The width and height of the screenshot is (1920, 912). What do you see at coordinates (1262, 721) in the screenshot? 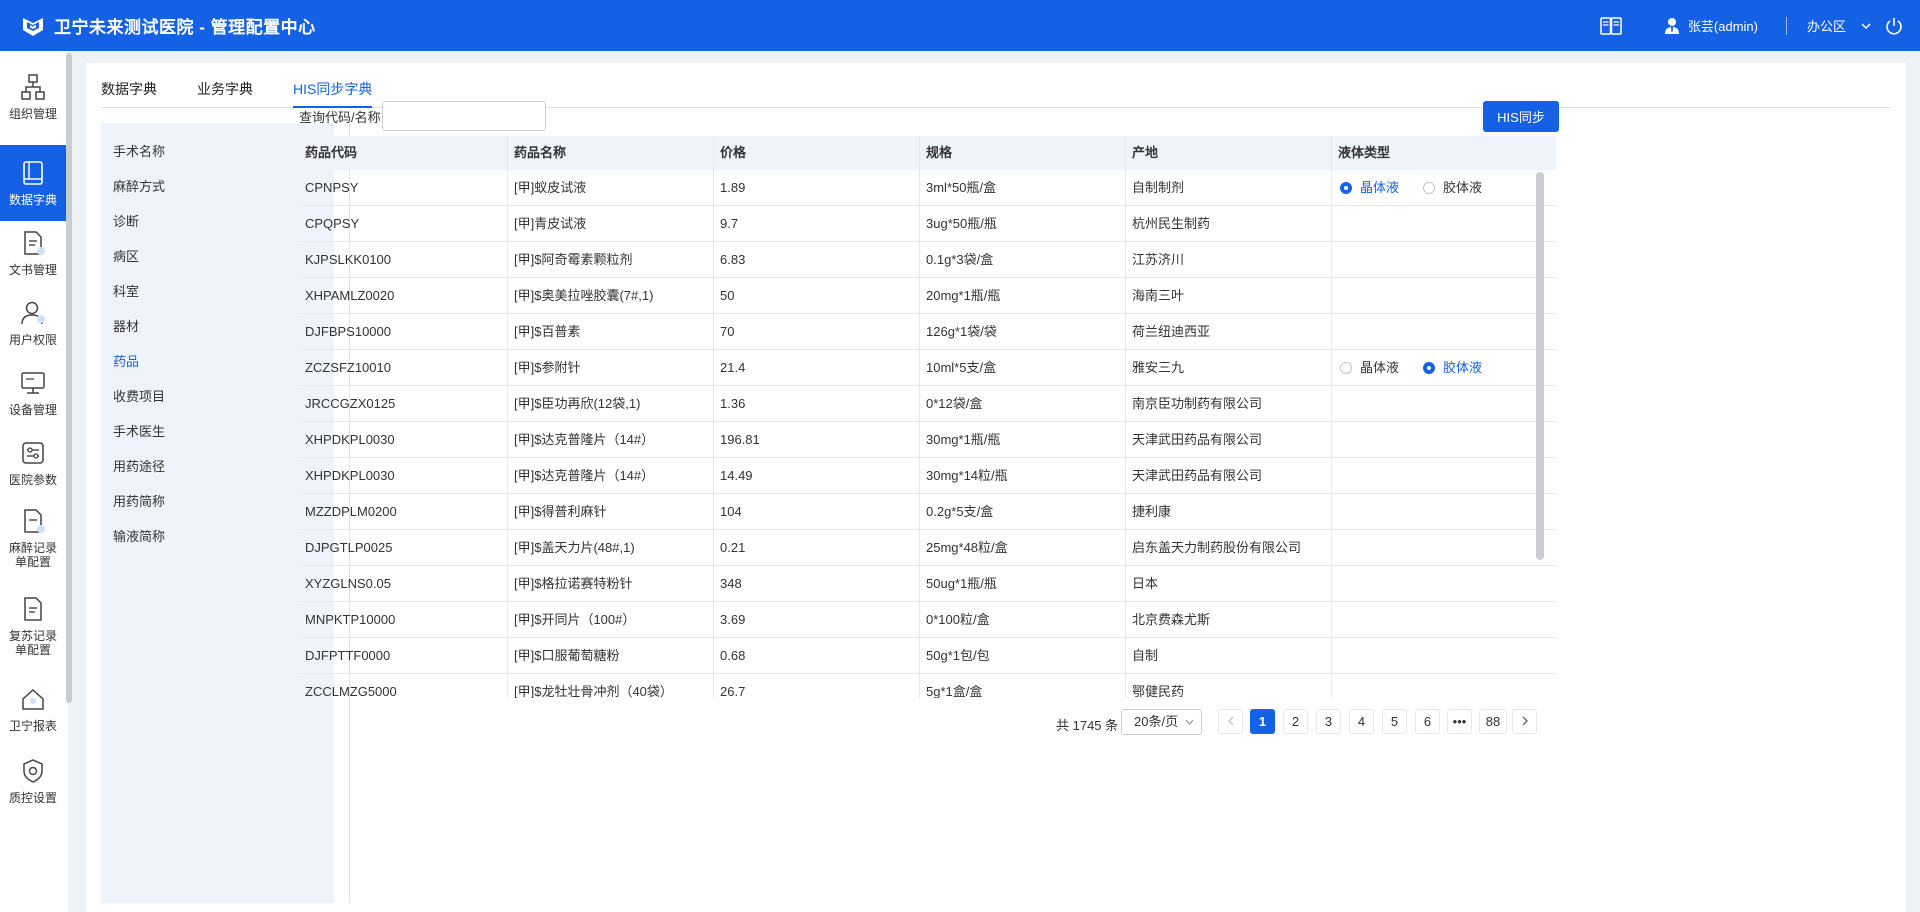
I see `page-button: 1` at bounding box center [1262, 721].